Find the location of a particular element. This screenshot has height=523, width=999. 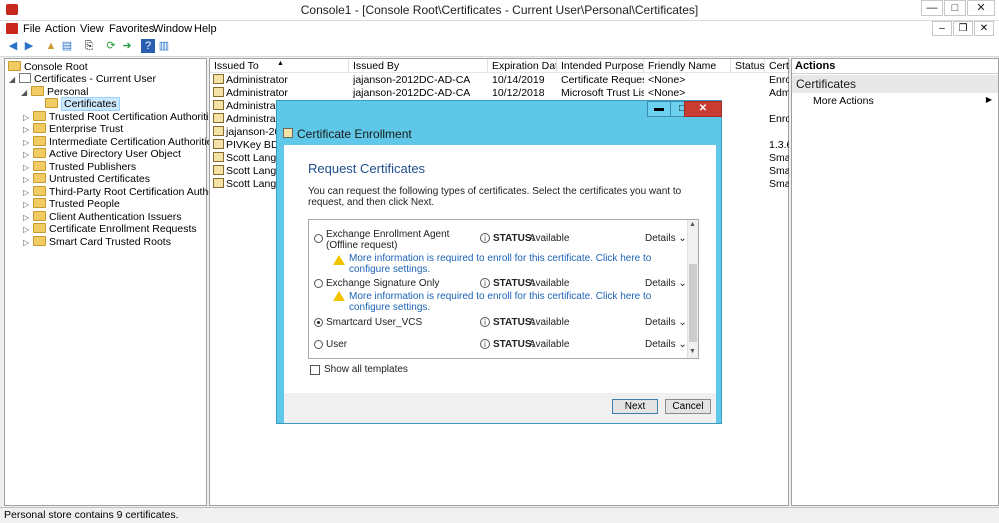

copy-icon: ⎘ is located at coordinates (89, 46).